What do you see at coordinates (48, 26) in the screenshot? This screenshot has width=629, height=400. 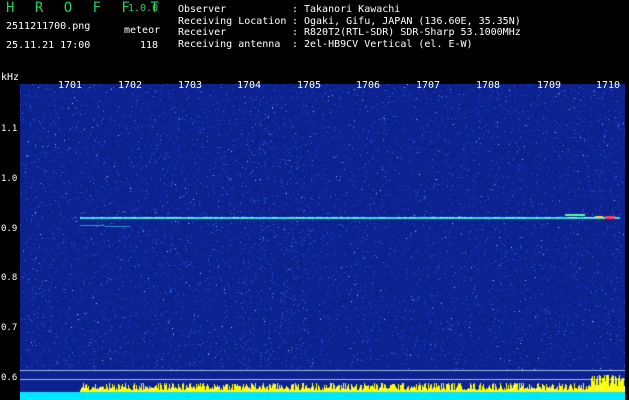 I see `file-name: 2511211700.png` at bounding box center [48, 26].